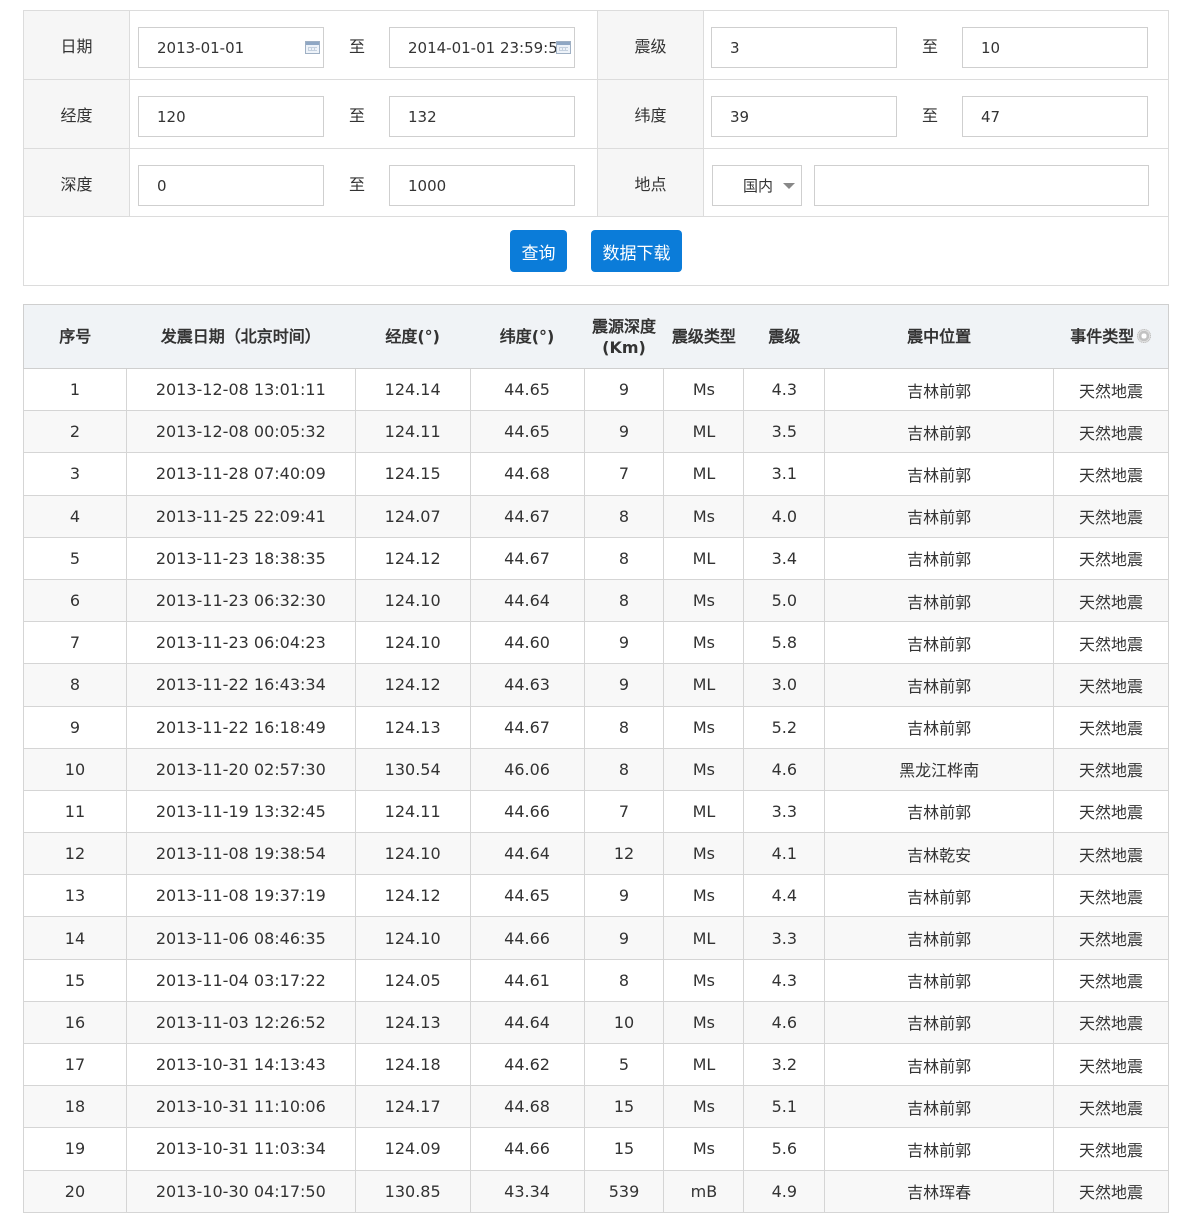 This screenshot has width=1188, height=1225. Describe the element at coordinates (784, 336) in the screenshot. I see `col-header-magnitude: 震级` at that location.